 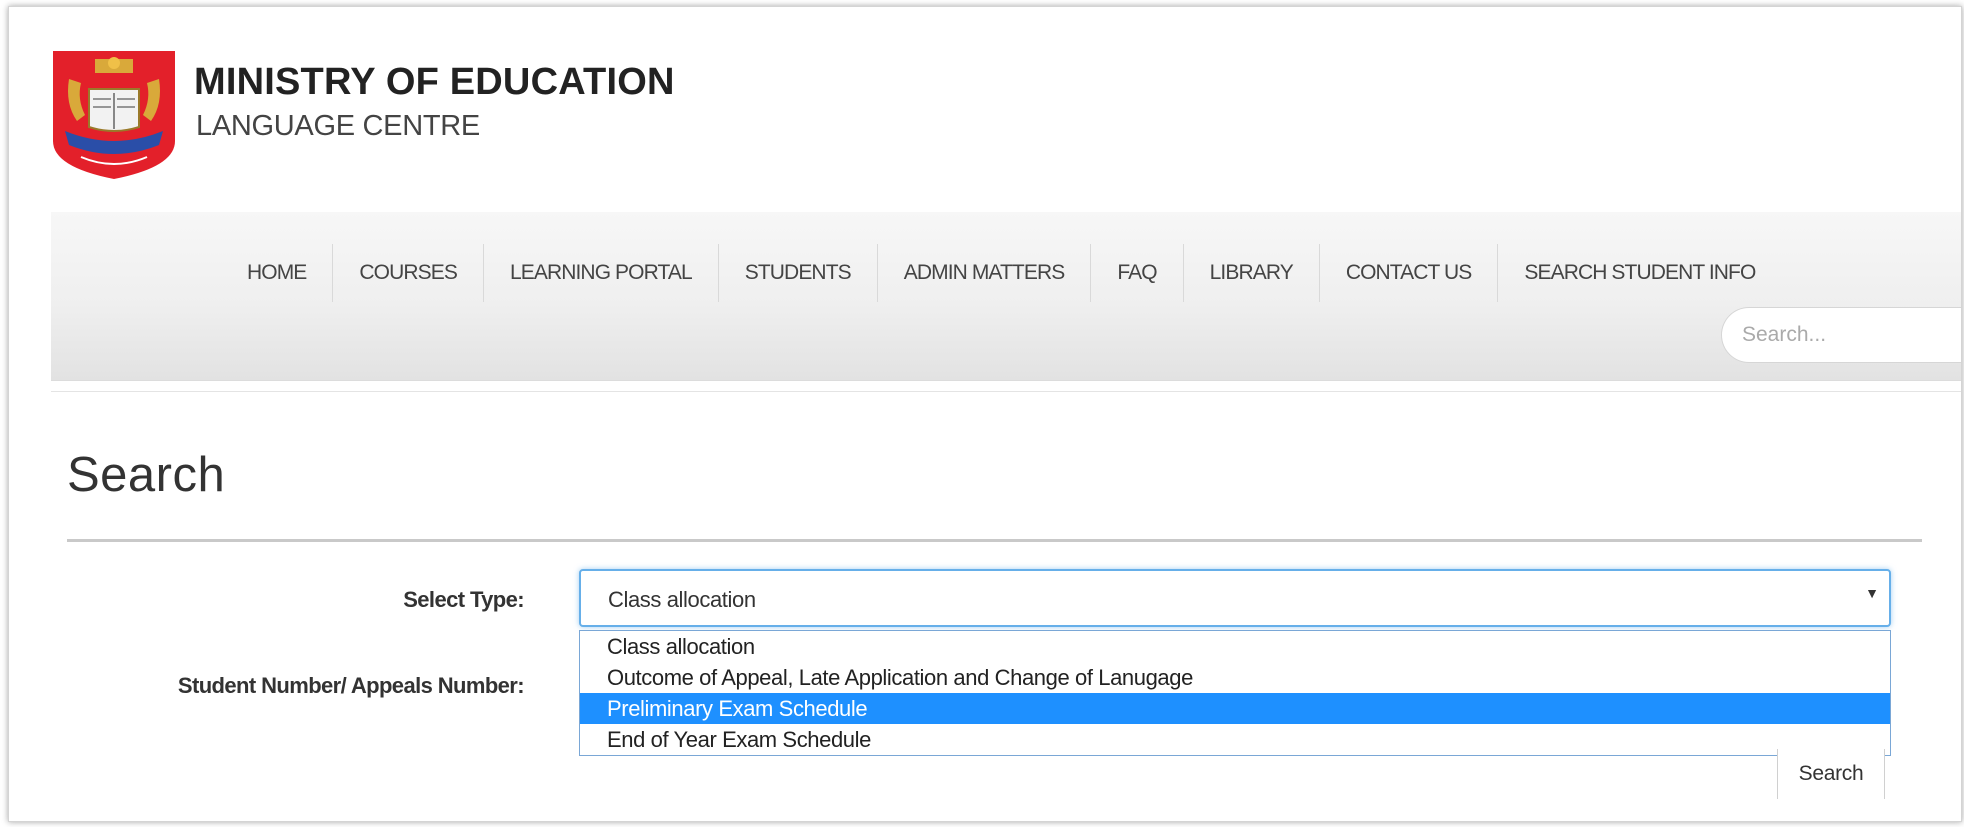 I want to click on site-subtitle: LANGUAGE CENTRE, so click(x=338, y=126).